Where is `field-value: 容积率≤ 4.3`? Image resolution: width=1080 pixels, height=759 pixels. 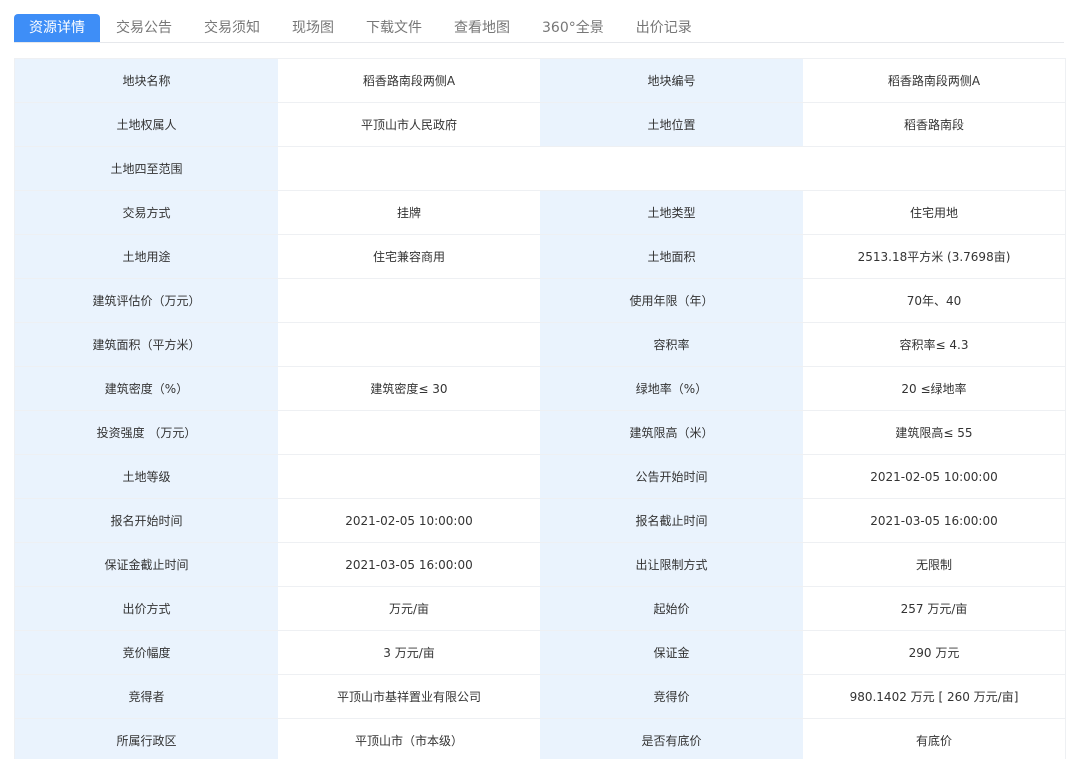
field-value: 容积率≤ 4.3 is located at coordinates (934, 344).